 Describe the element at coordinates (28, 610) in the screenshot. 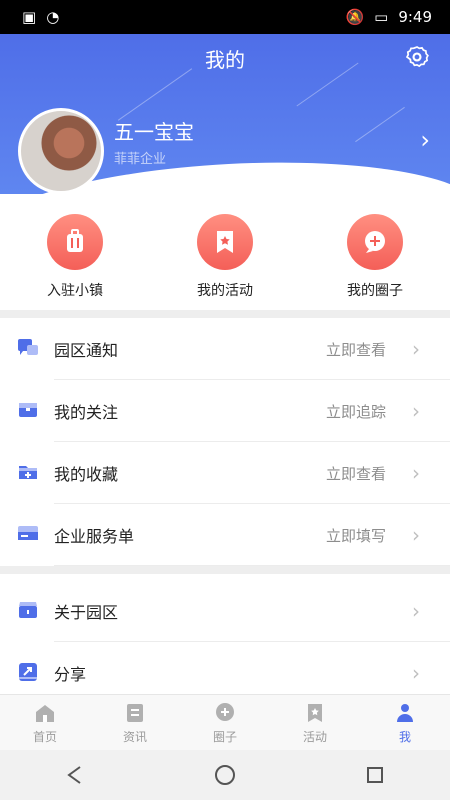

I see `store-icon` at that location.